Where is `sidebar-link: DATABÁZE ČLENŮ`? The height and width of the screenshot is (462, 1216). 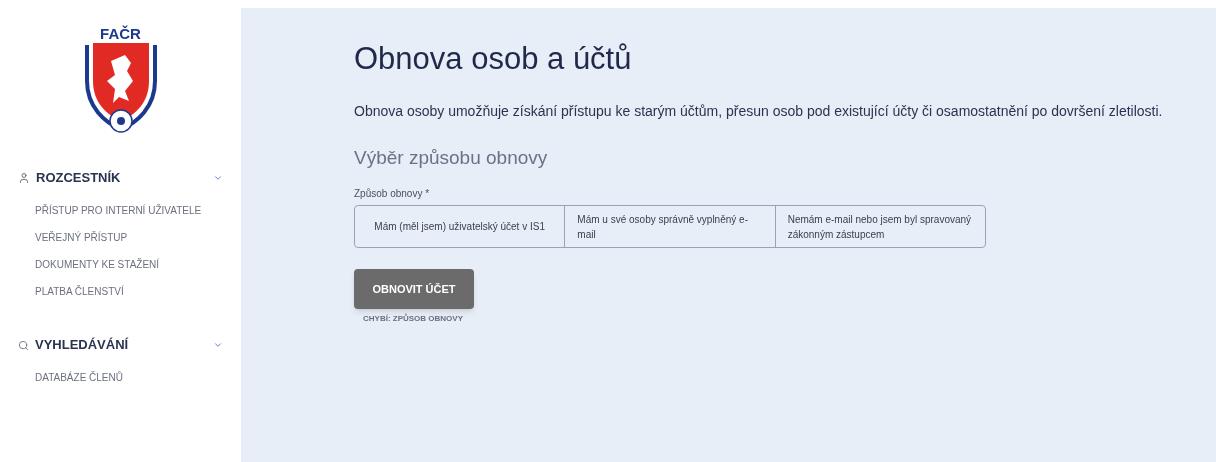
sidebar-link: DATABÁZE ČLENŮ is located at coordinates (138, 378).